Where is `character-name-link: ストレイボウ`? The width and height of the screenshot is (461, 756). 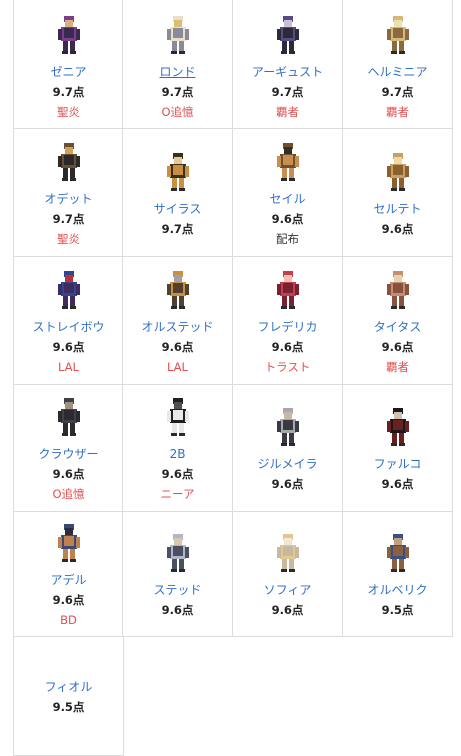
character-name-link: ストレイボウ is located at coordinates (68, 327).